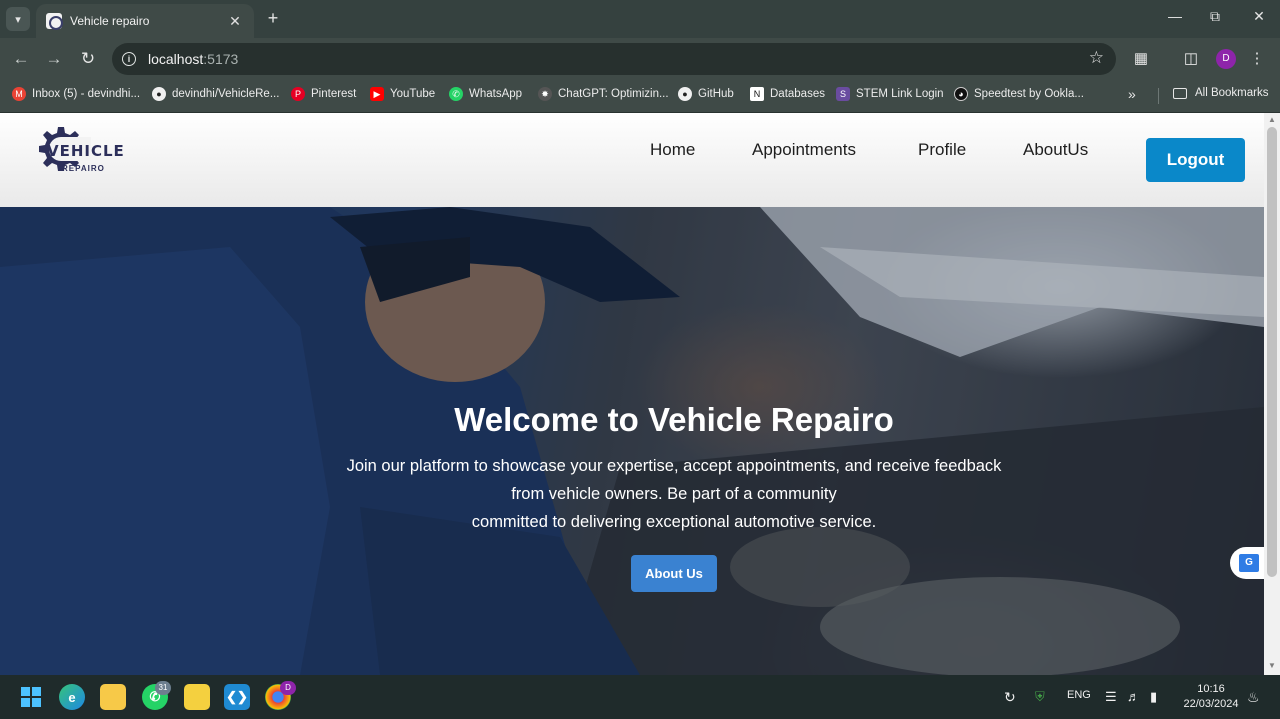 The width and height of the screenshot is (1280, 719). What do you see at coordinates (640, 19) in the screenshot?
I see `browser-tab-bar: ▾ Vehicle repairo ✕ + — ⧉ ✕` at bounding box center [640, 19].